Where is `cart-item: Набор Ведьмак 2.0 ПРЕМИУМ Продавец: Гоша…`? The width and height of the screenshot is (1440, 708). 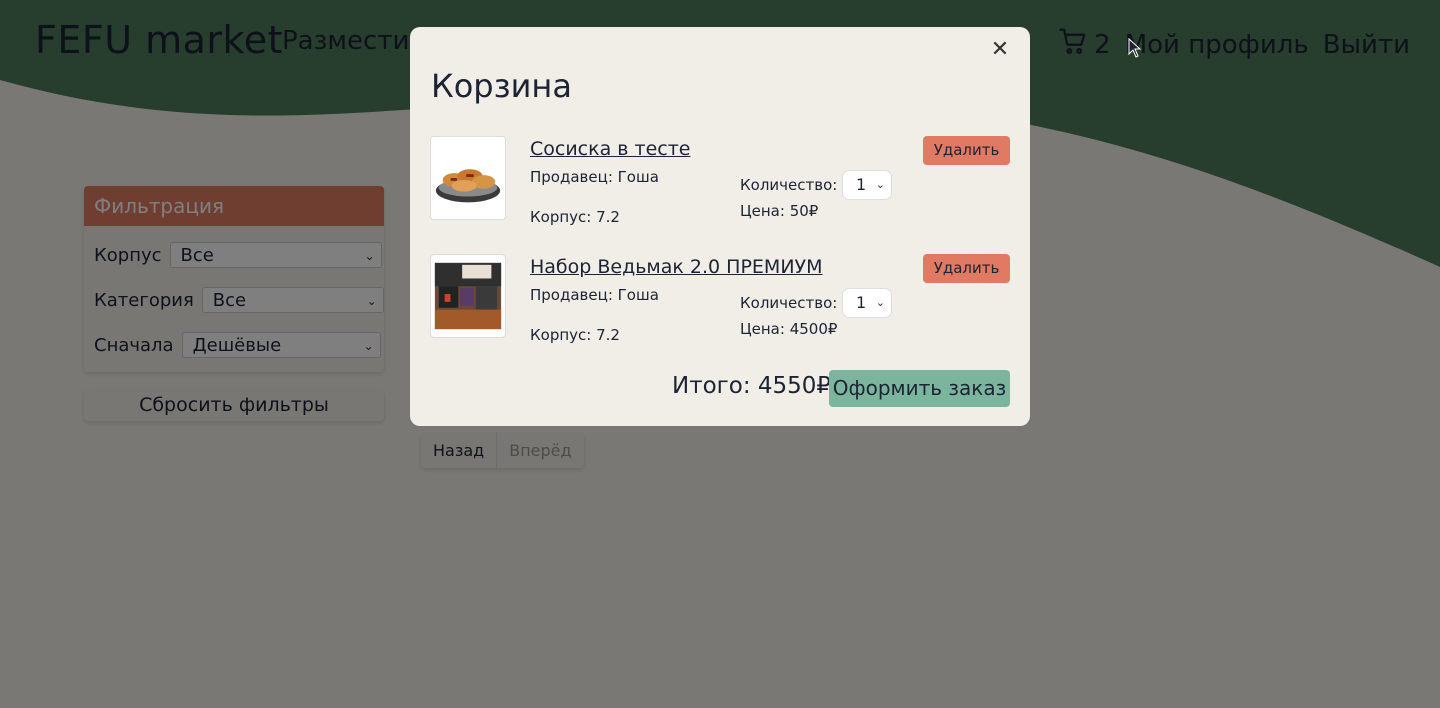 cart-item: Набор Ведьмак 2.0 ПРЕМИУМ Продавец: Гоша… is located at coordinates (720, 299).